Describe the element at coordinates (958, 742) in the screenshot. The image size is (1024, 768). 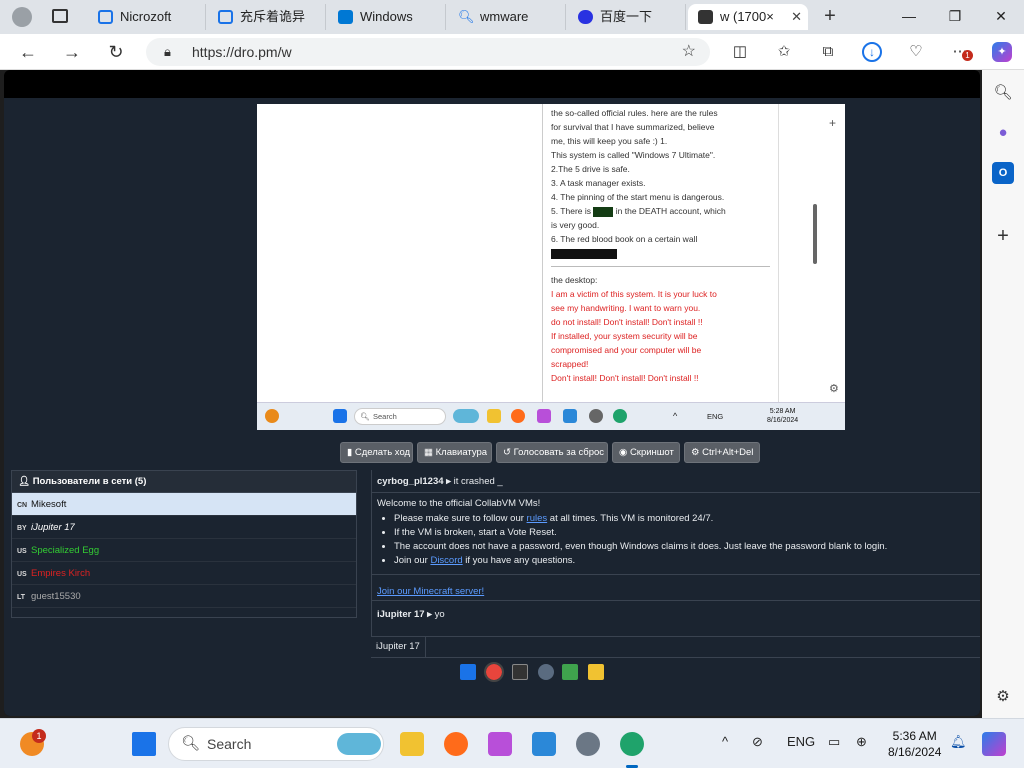
I see `notification-bell-icon: 🔔︎` at that location.